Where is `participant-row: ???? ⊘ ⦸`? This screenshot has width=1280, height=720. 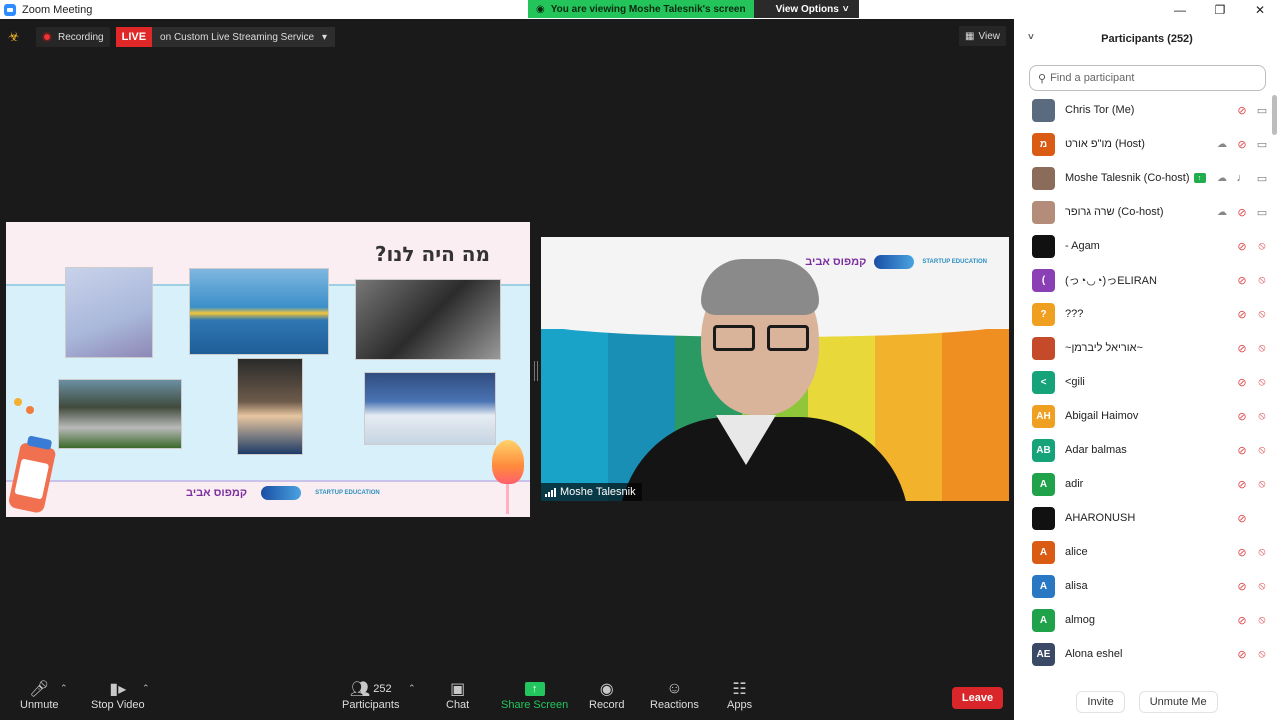
participant-row: ???? ⊘ ⦸ is located at coordinates (1142, 314).